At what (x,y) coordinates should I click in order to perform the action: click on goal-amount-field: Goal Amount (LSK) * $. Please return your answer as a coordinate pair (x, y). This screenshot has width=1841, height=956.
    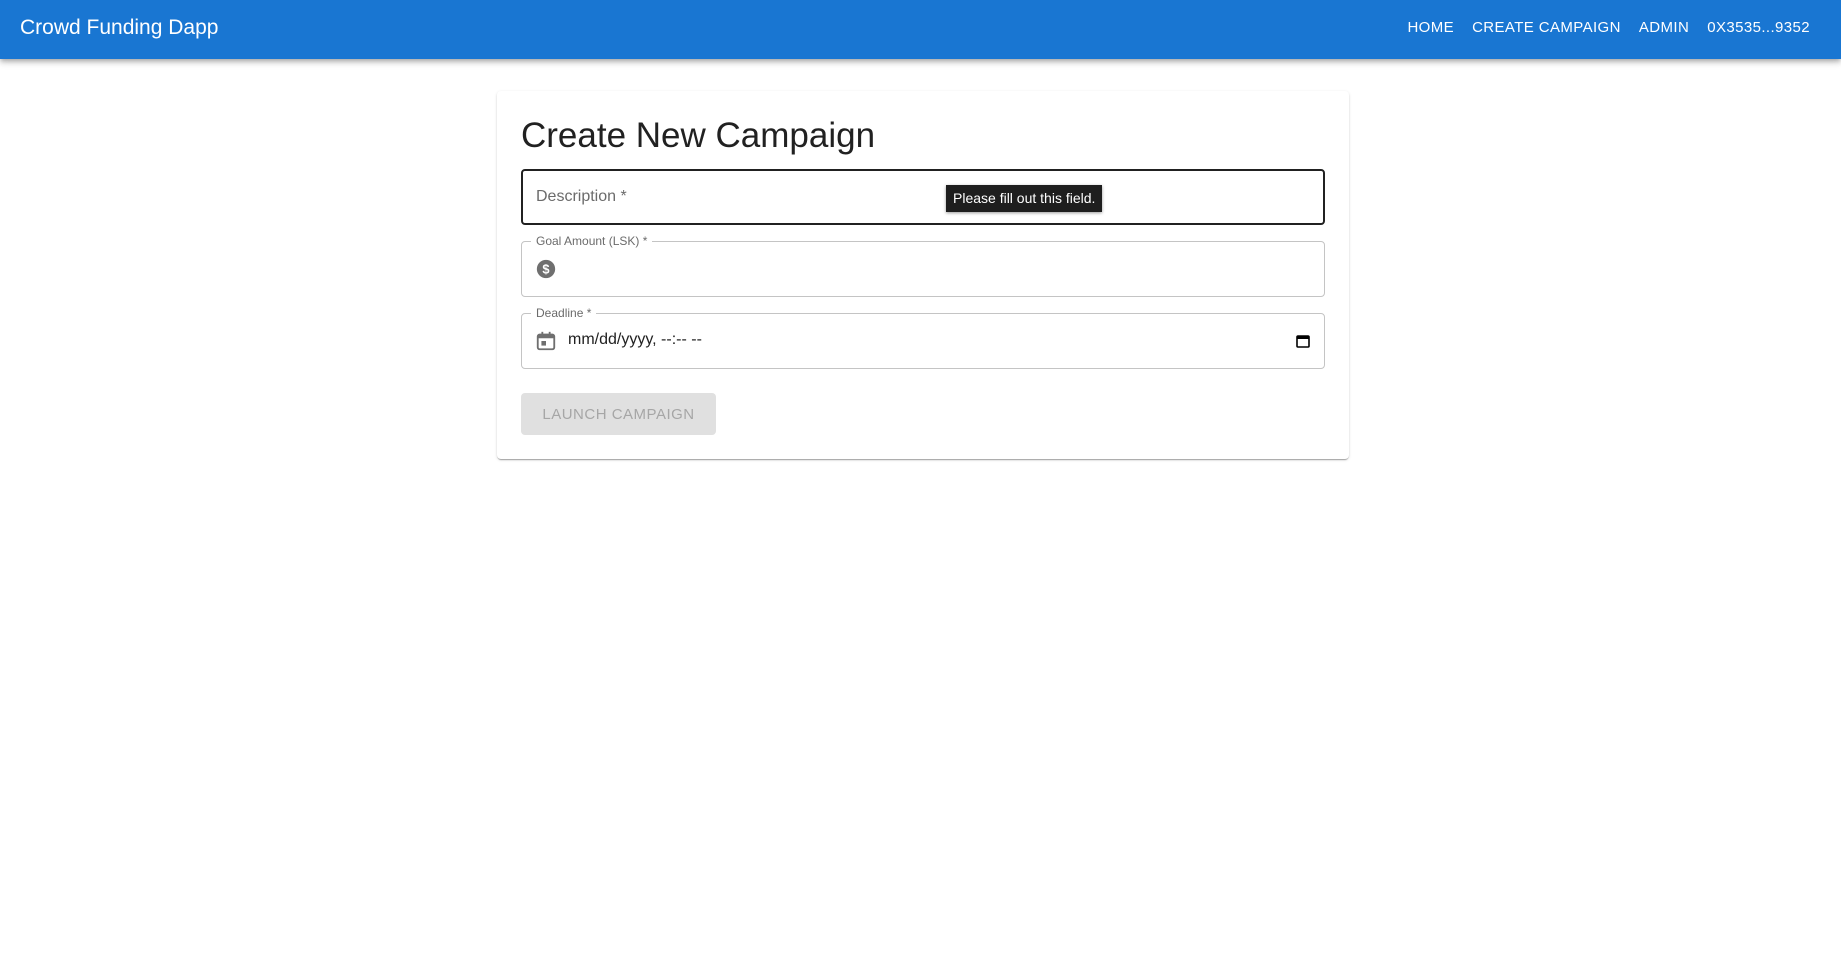
    Looking at the image, I should click on (923, 265).